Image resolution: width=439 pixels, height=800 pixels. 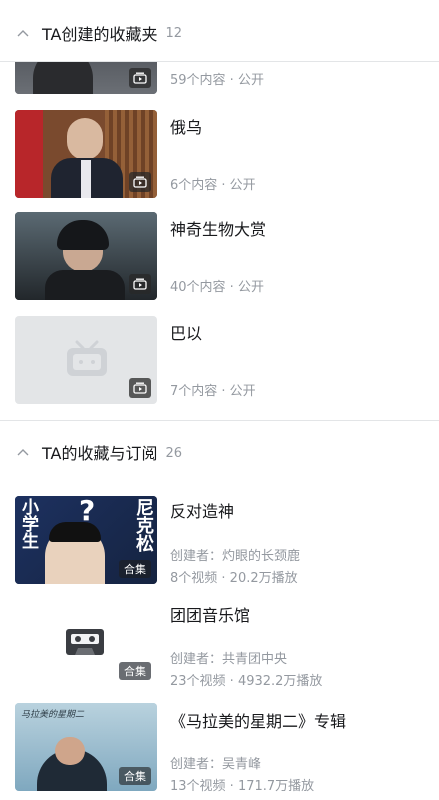 What do you see at coordinates (219, 452) in the screenshot?
I see `subscribed-favorites-header: TA的收藏与订阅 26` at bounding box center [219, 452].